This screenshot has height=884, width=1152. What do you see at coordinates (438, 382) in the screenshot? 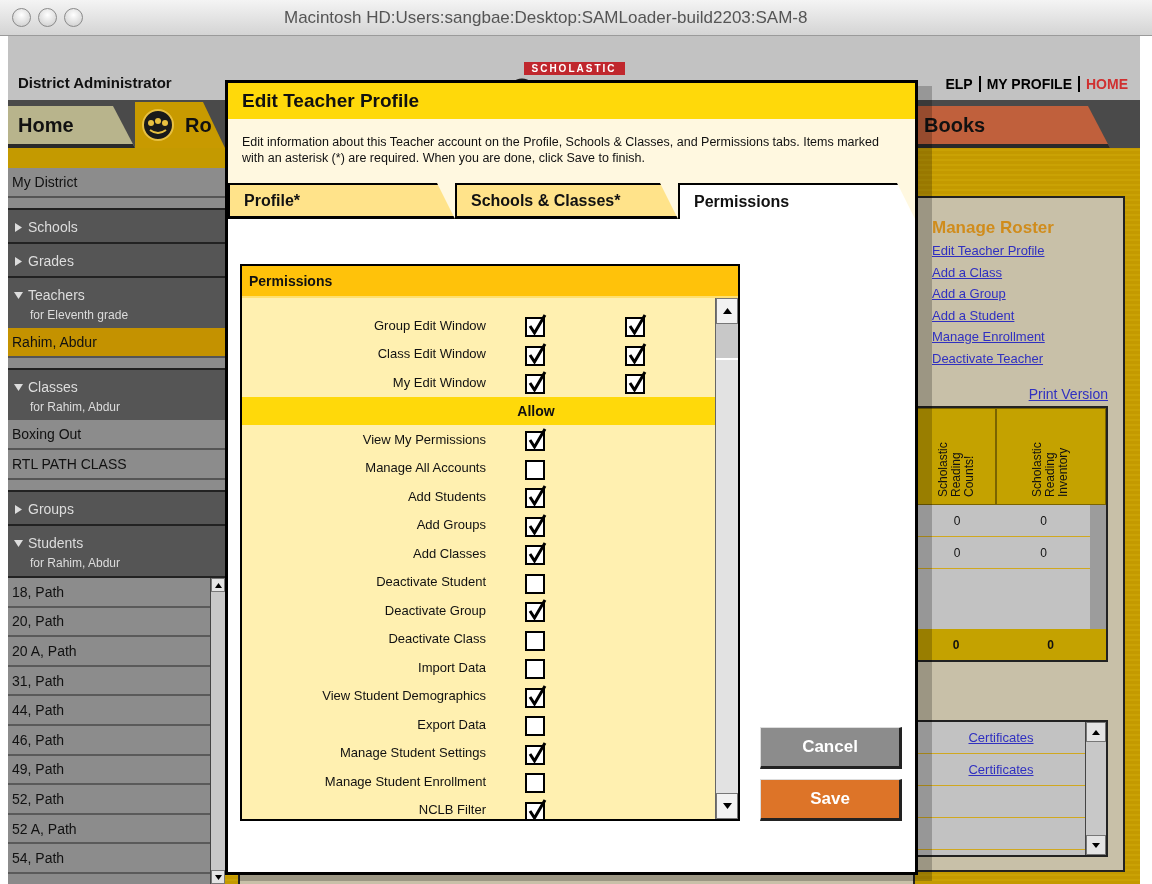
I see `permission-label: My Edit Window` at bounding box center [438, 382].